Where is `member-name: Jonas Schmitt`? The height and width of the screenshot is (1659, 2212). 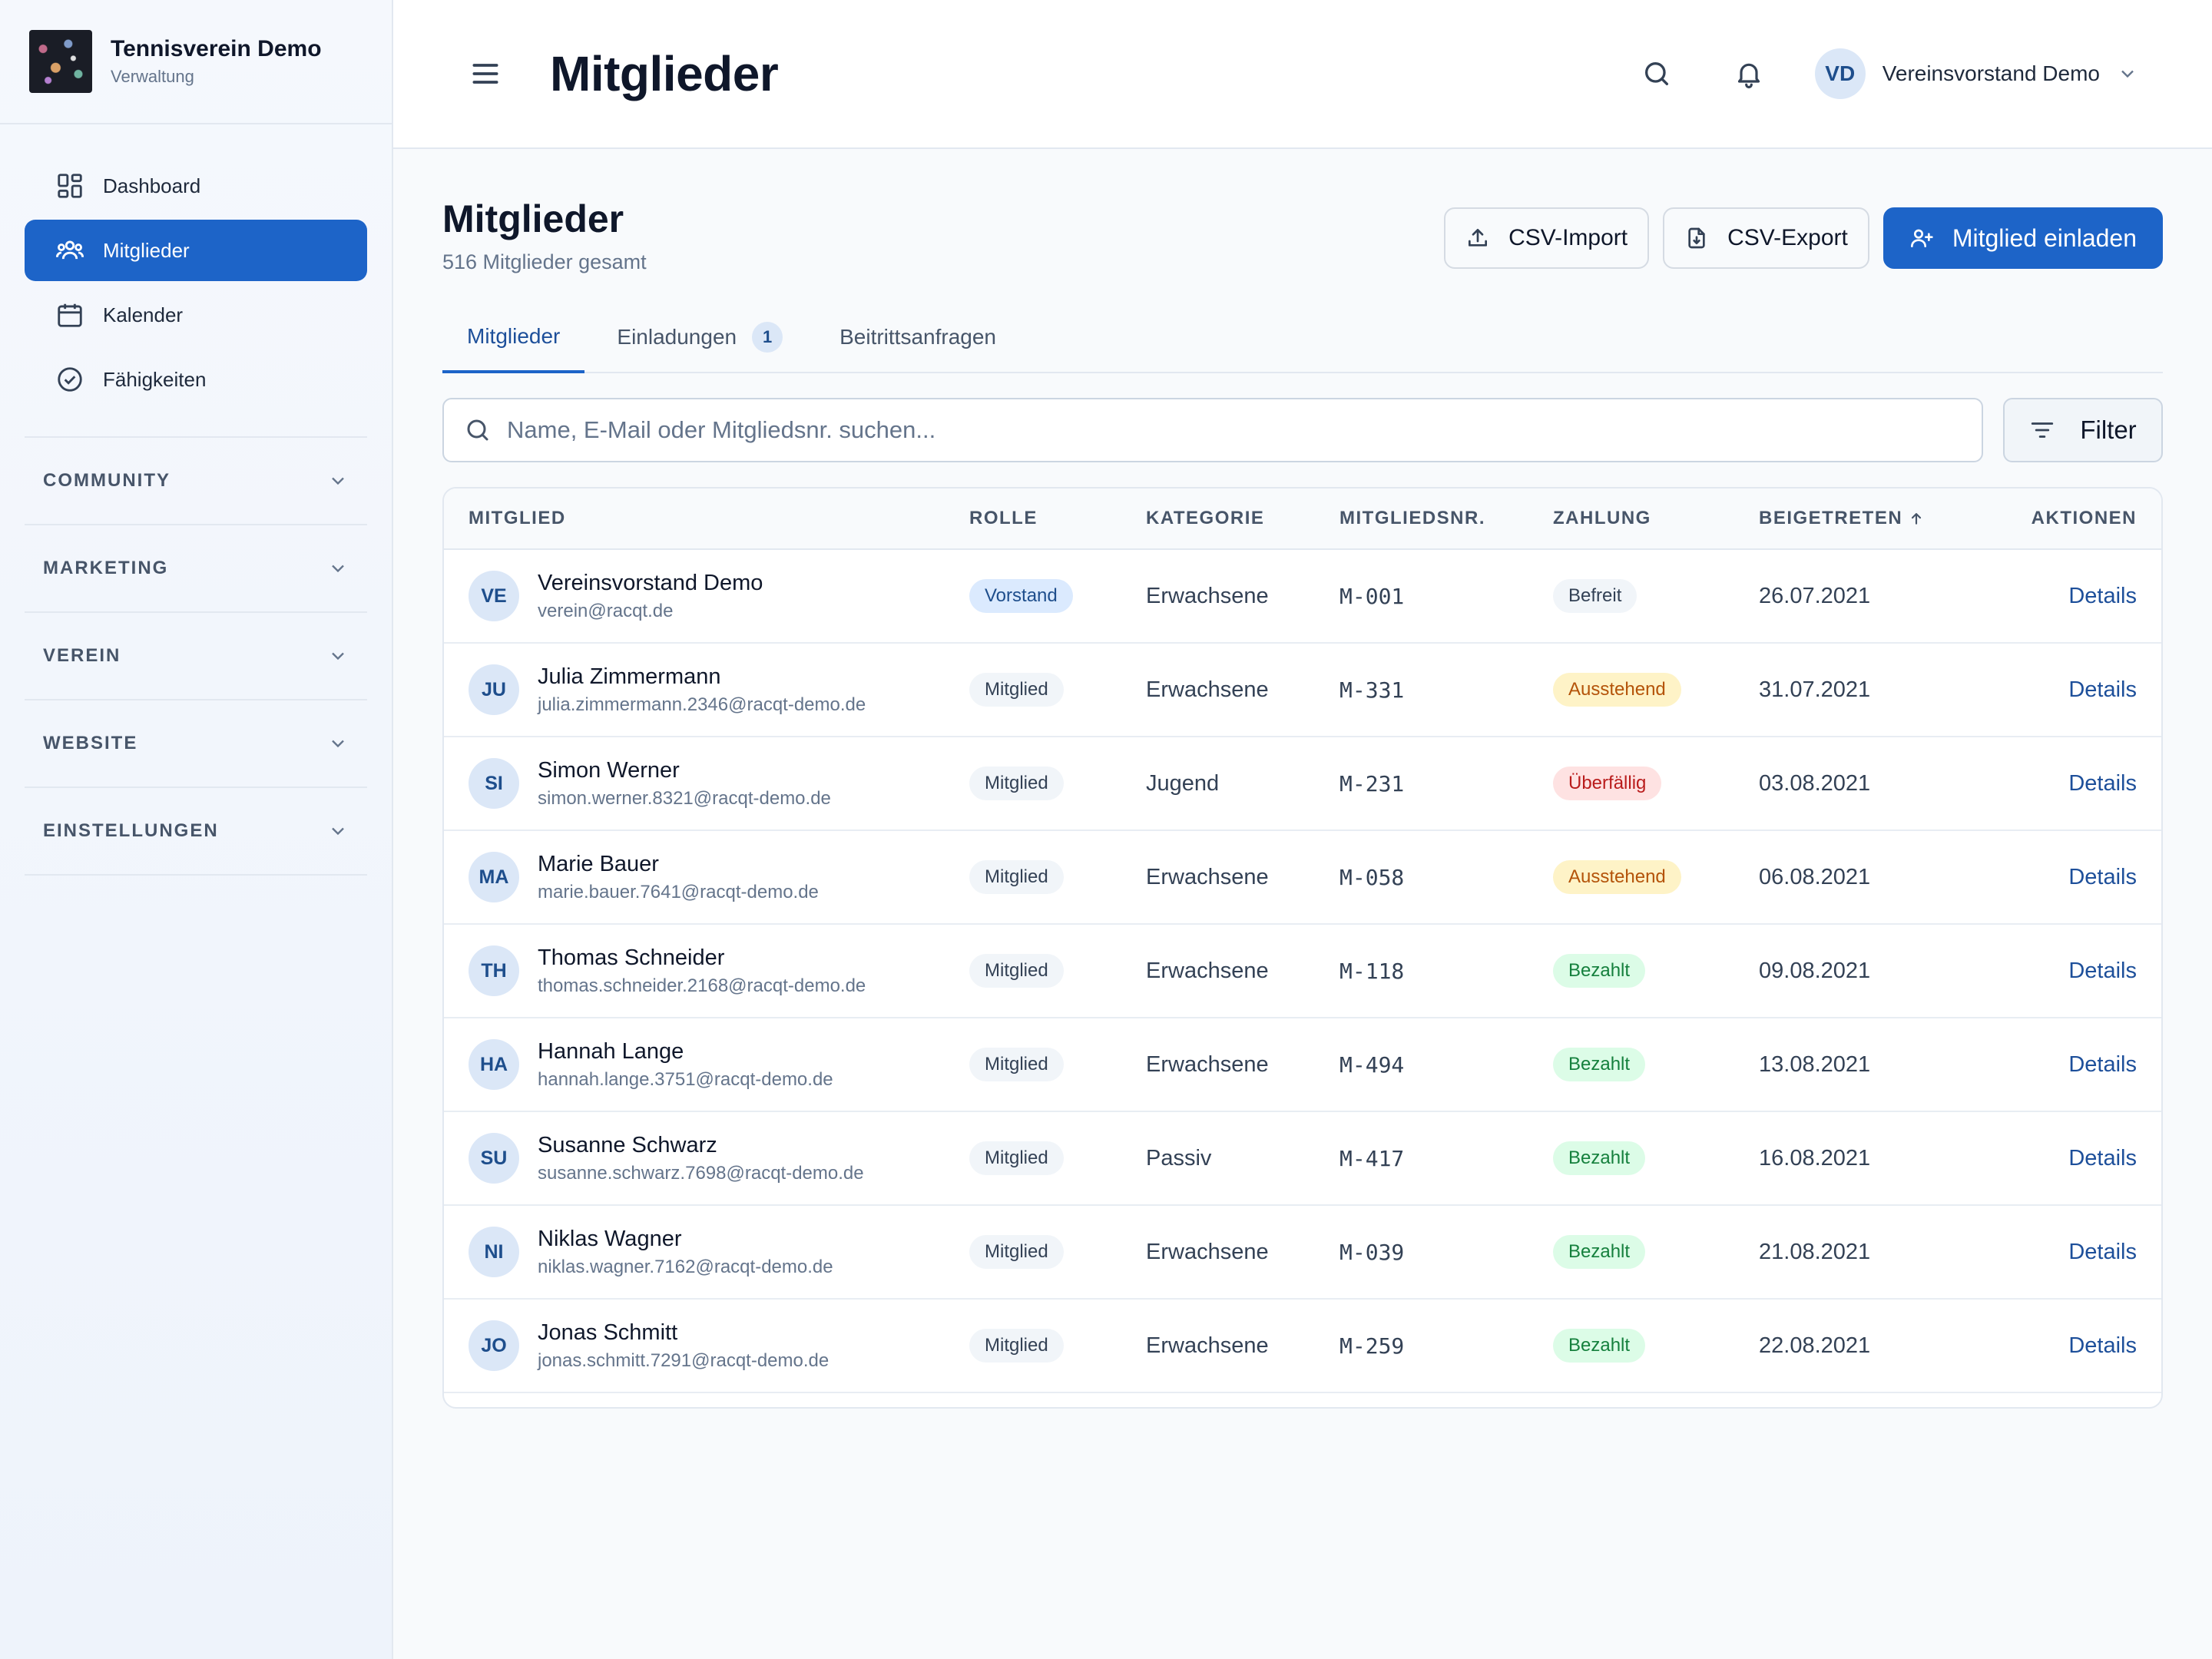
member-name: Jonas Schmitt is located at coordinates (608, 1332).